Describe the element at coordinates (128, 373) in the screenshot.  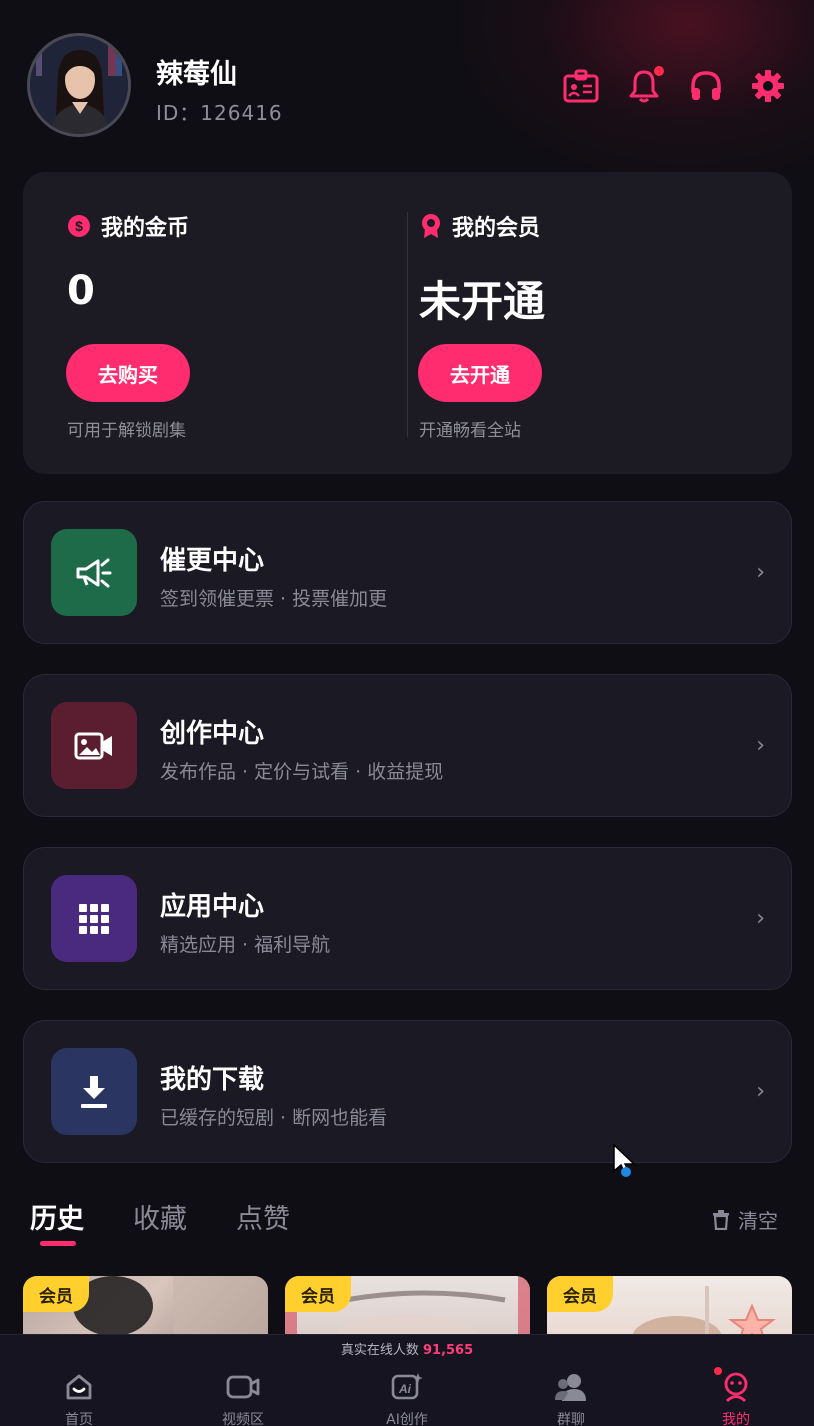
I see `buy-coins-button: 去购买` at that location.